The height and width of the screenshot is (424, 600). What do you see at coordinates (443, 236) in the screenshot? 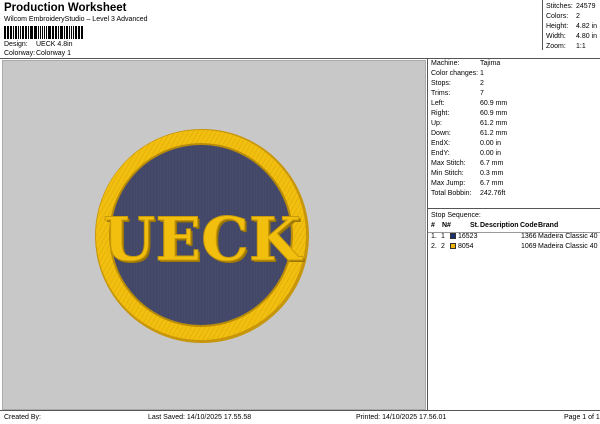
I see `stop-needle: 1` at bounding box center [443, 236].